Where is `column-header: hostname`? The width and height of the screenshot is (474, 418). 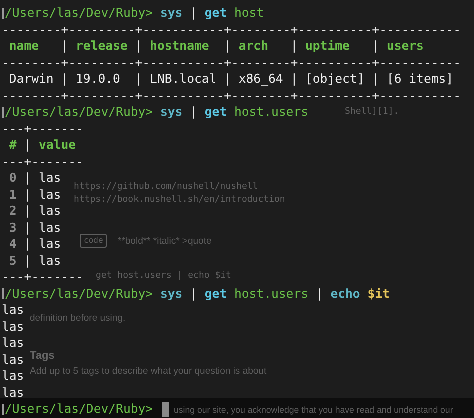 column-header: hostname is located at coordinates (180, 46).